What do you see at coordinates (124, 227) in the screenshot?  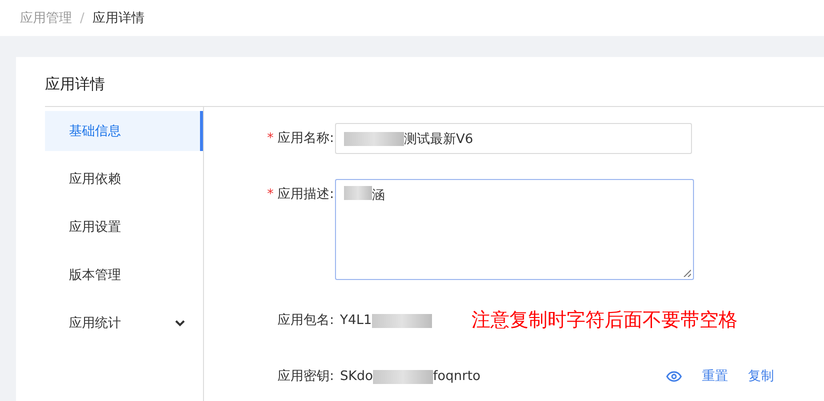 I see `menu-item: 应用设置` at bounding box center [124, 227].